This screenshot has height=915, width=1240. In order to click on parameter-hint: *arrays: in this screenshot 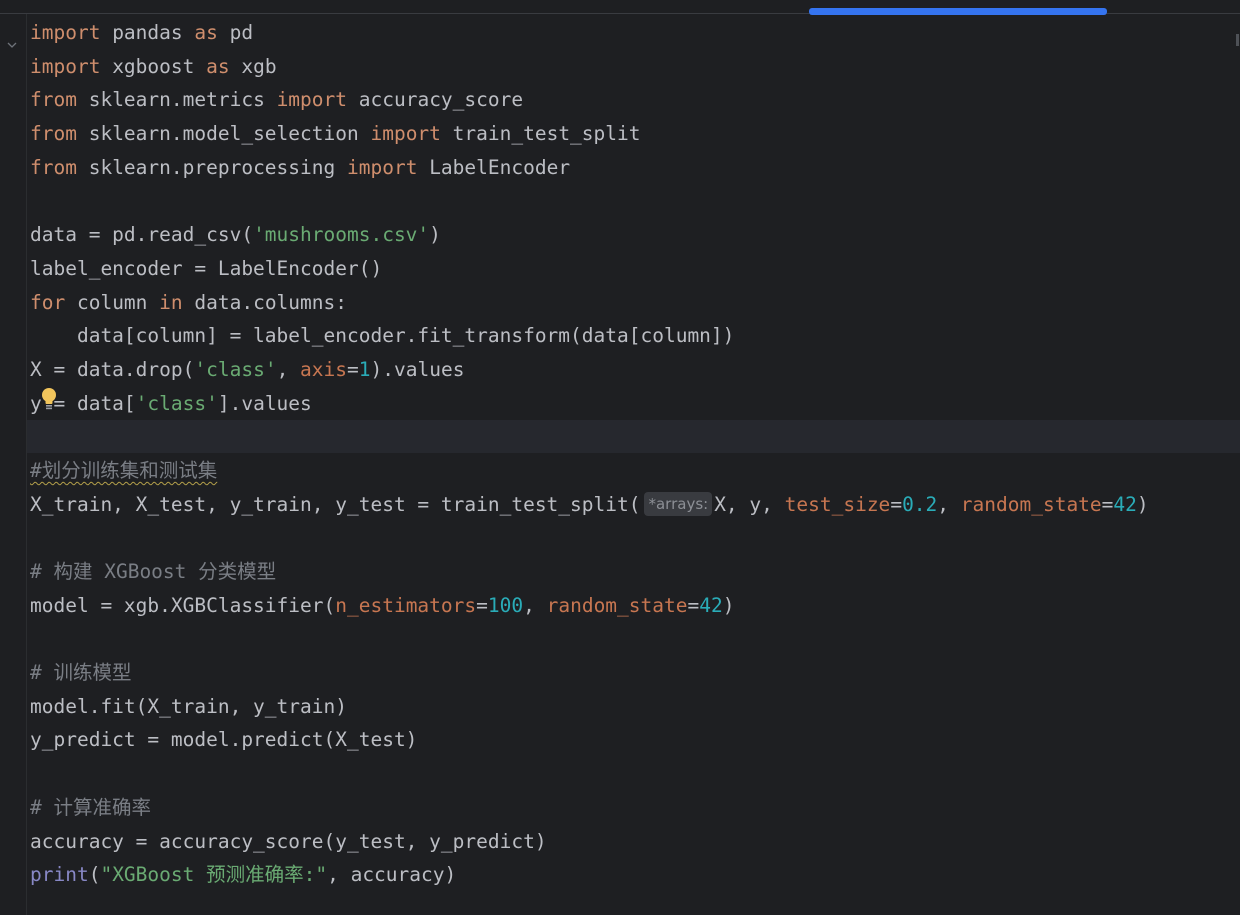, I will do `click(678, 503)`.